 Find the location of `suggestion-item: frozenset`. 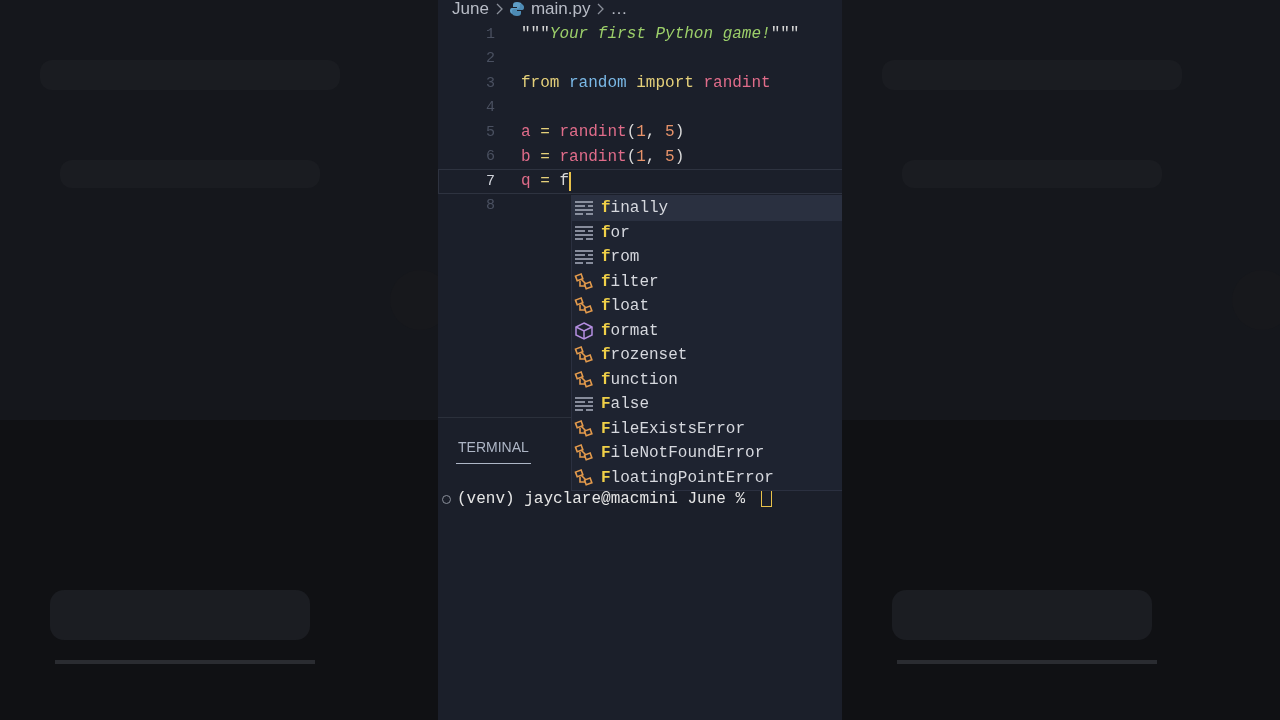

suggestion-item: frozenset is located at coordinates (707, 355).